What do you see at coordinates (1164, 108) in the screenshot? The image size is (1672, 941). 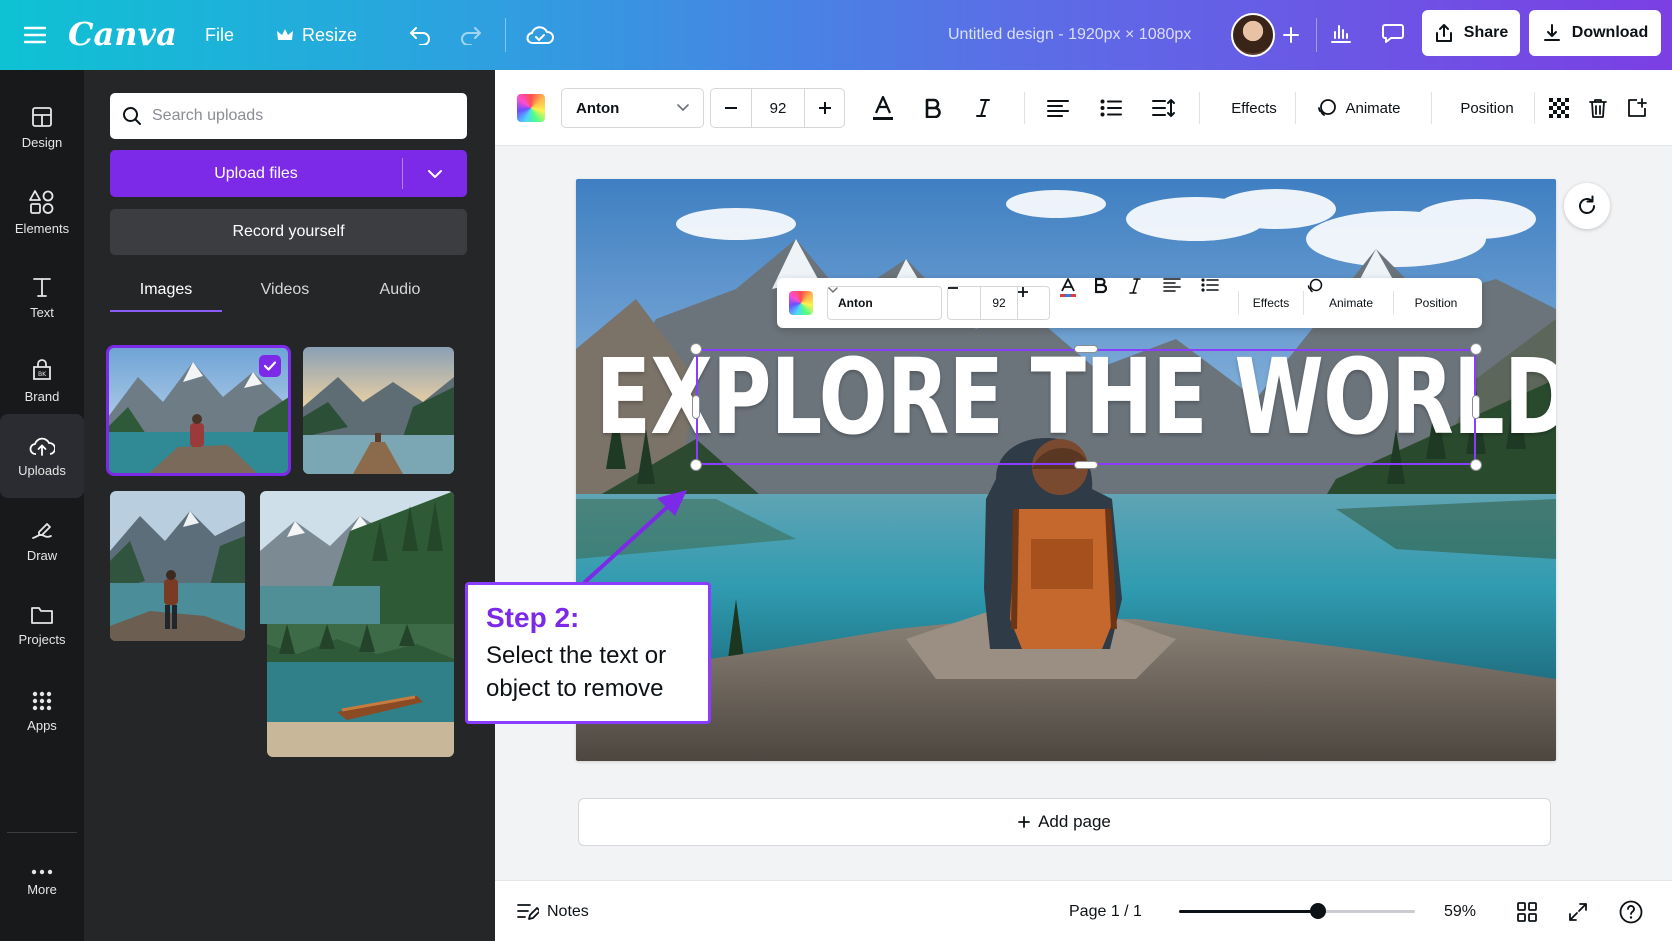 I see `line-spacing-icon` at bounding box center [1164, 108].